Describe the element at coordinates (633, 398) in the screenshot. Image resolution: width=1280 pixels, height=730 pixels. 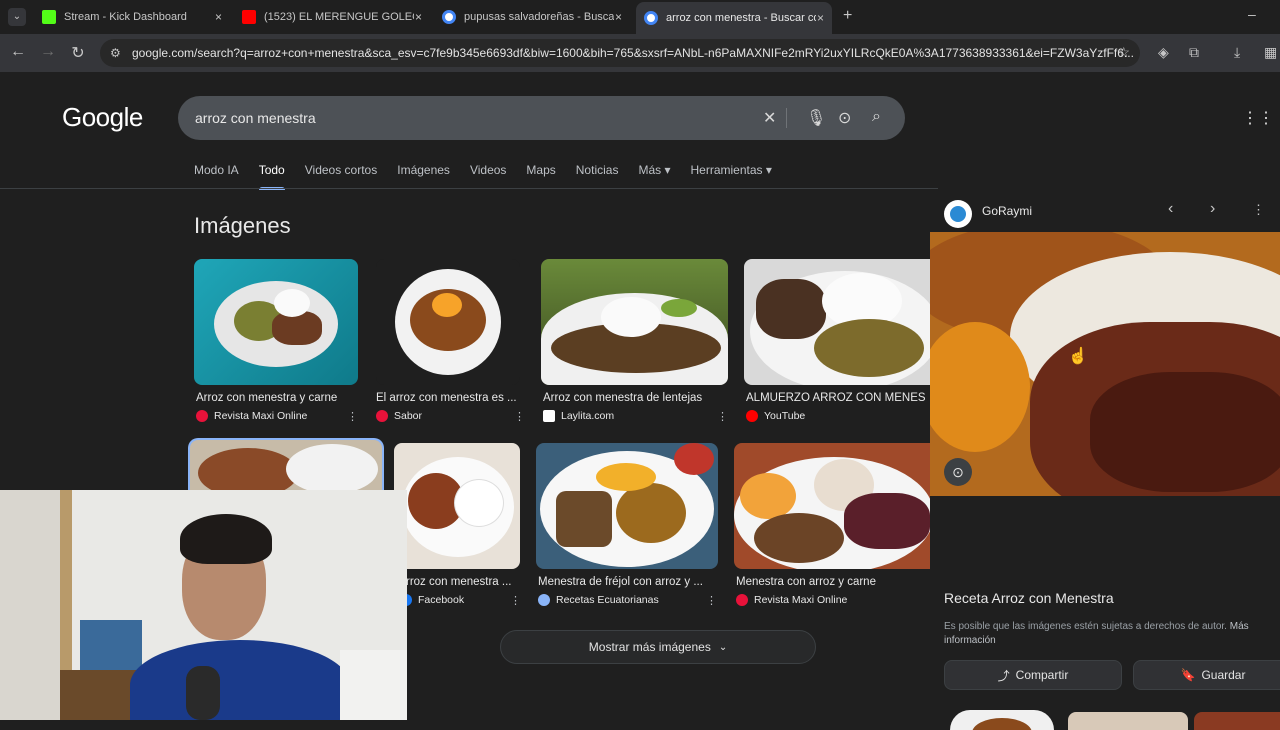
I see `image-title: Arroz con menestra de lentejas` at that location.